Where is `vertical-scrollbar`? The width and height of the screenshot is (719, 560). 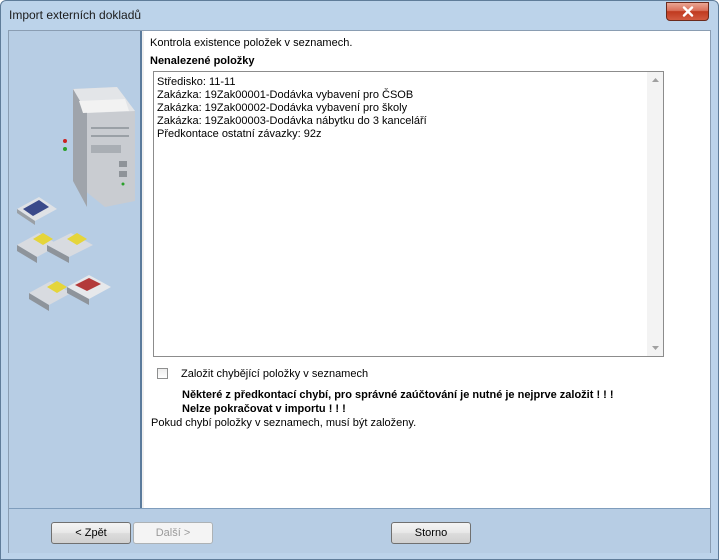
vertical-scrollbar is located at coordinates (655, 214).